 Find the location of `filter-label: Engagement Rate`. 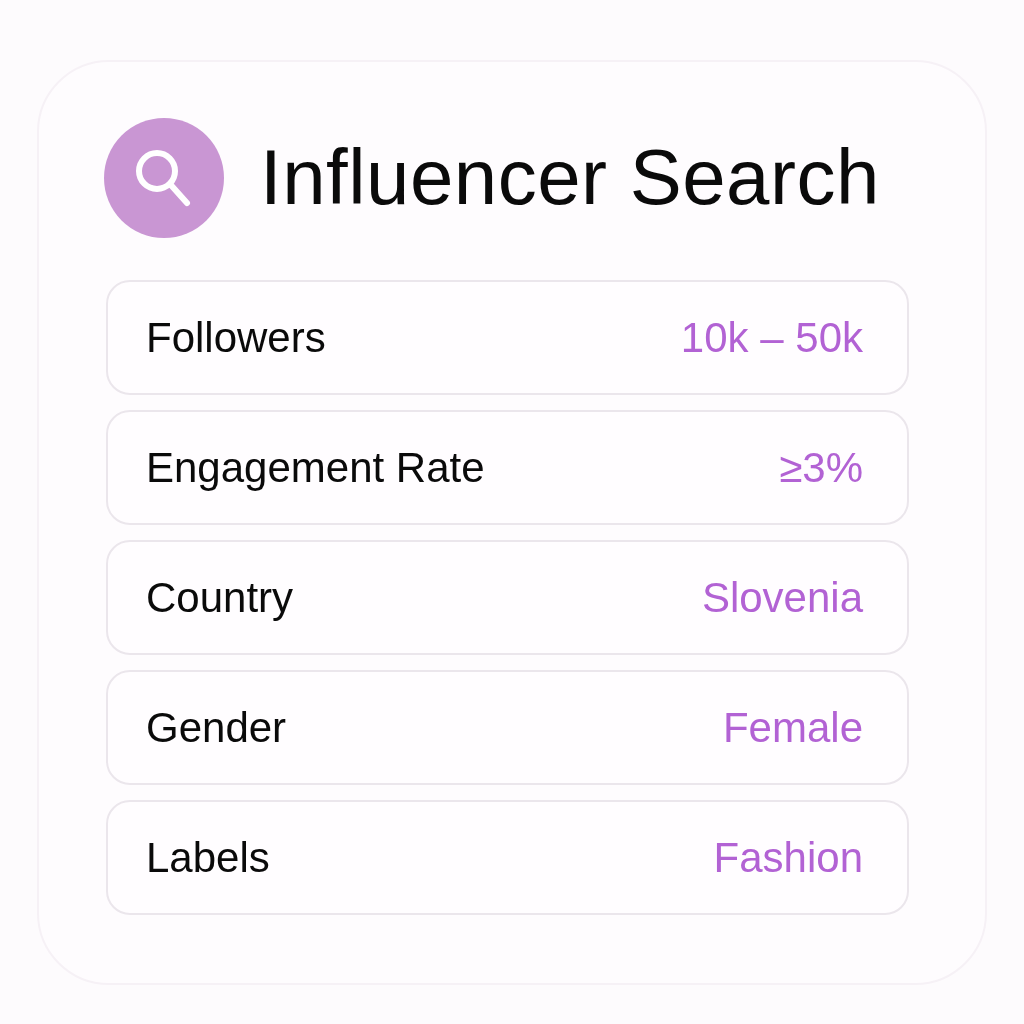

filter-label: Engagement Rate is located at coordinates (315, 467).